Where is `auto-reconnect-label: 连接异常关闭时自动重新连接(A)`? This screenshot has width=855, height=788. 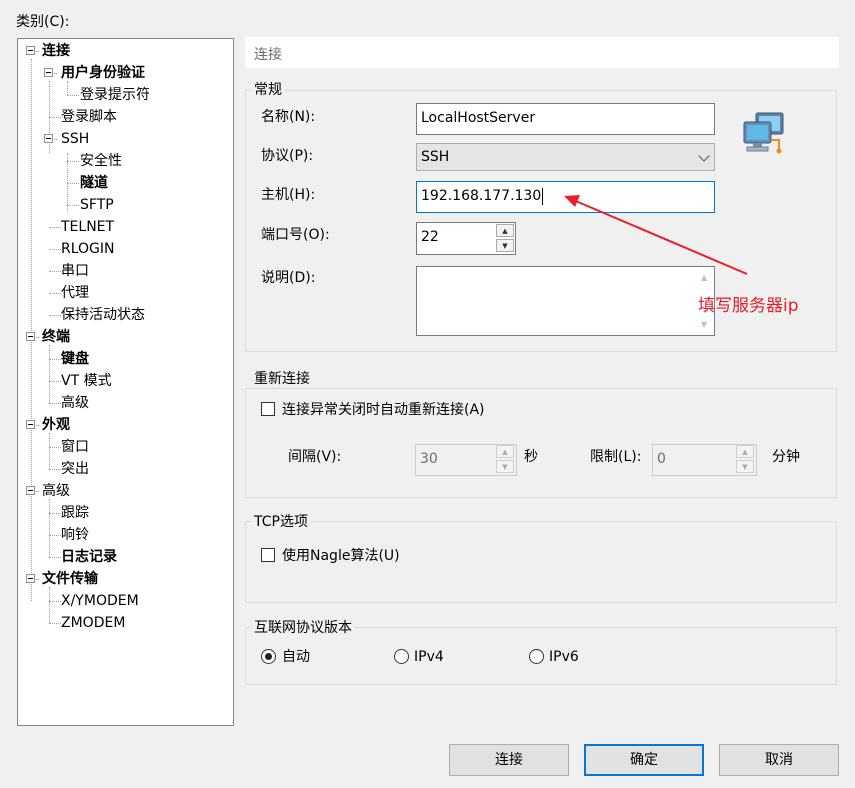
auto-reconnect-label: 连接异常关闭时自动重新连接(A) is located at coordinates (383, 410).